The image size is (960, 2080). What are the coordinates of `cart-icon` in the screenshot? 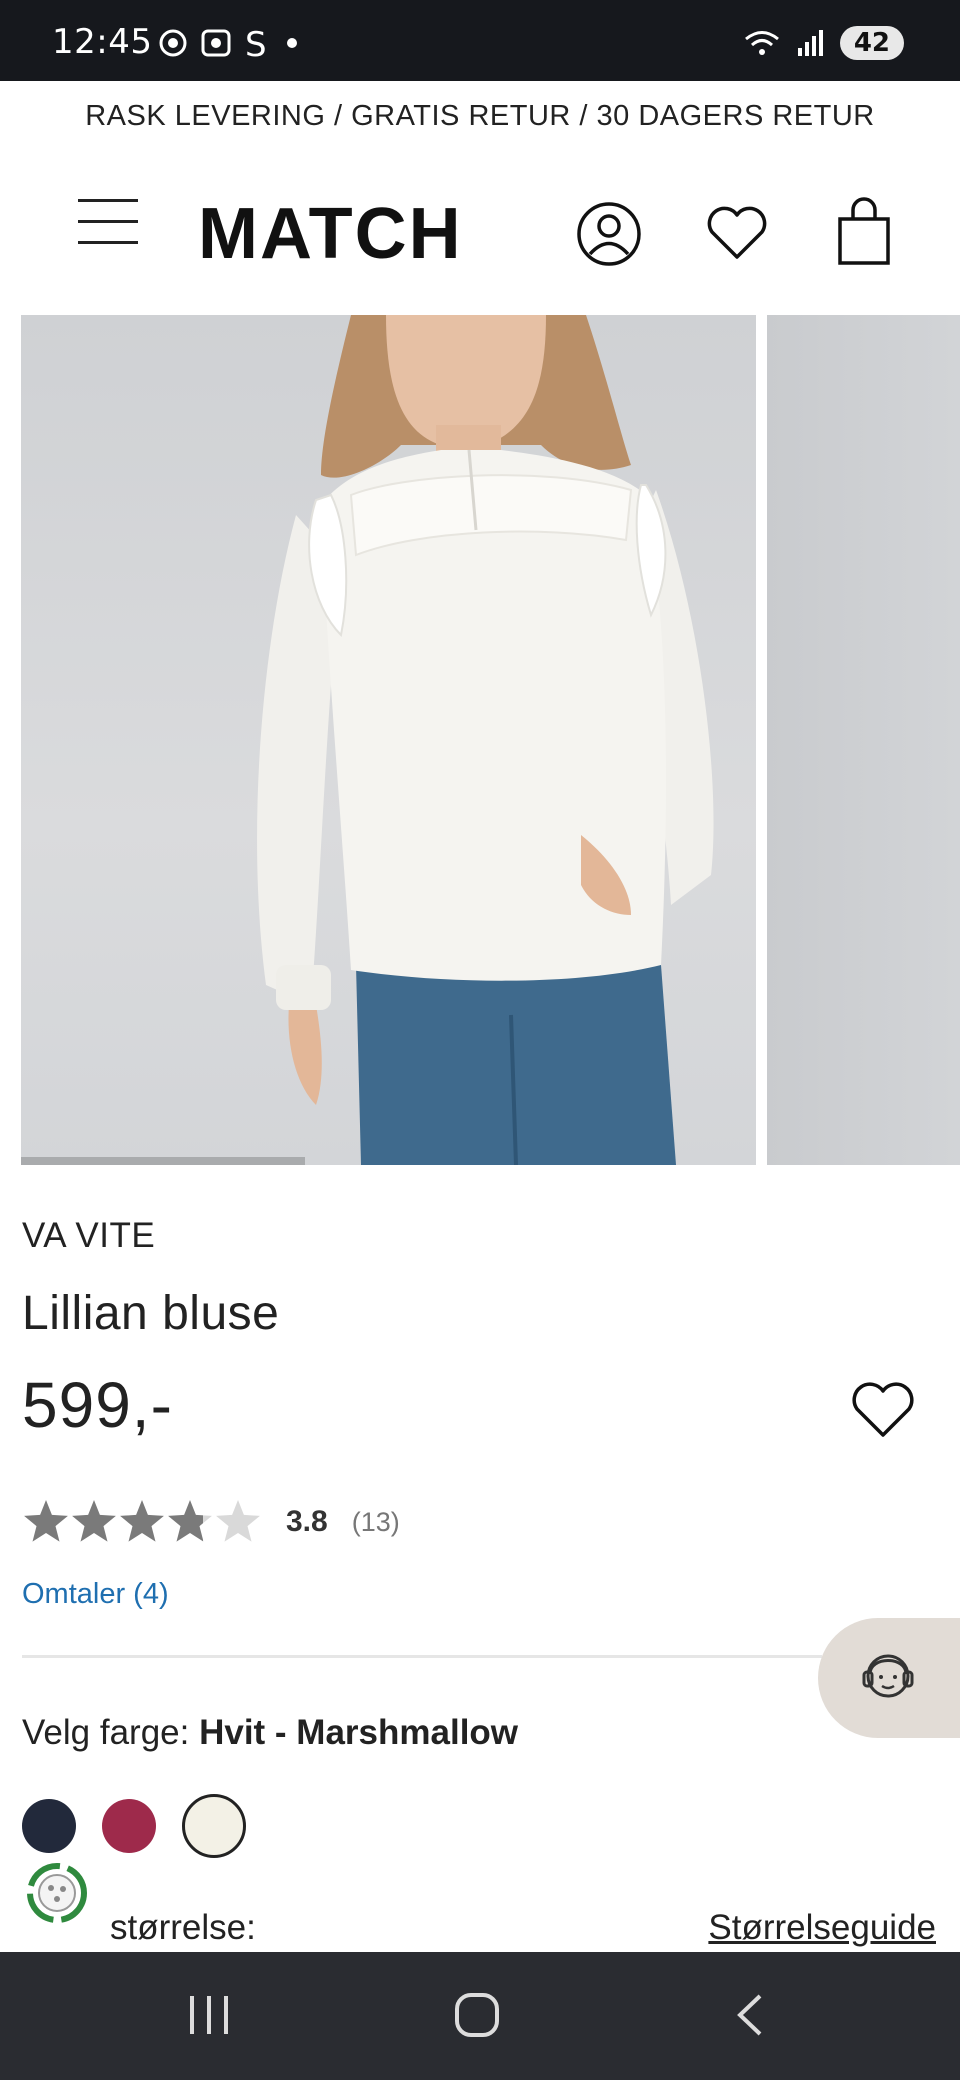 It's located at (864, 232).